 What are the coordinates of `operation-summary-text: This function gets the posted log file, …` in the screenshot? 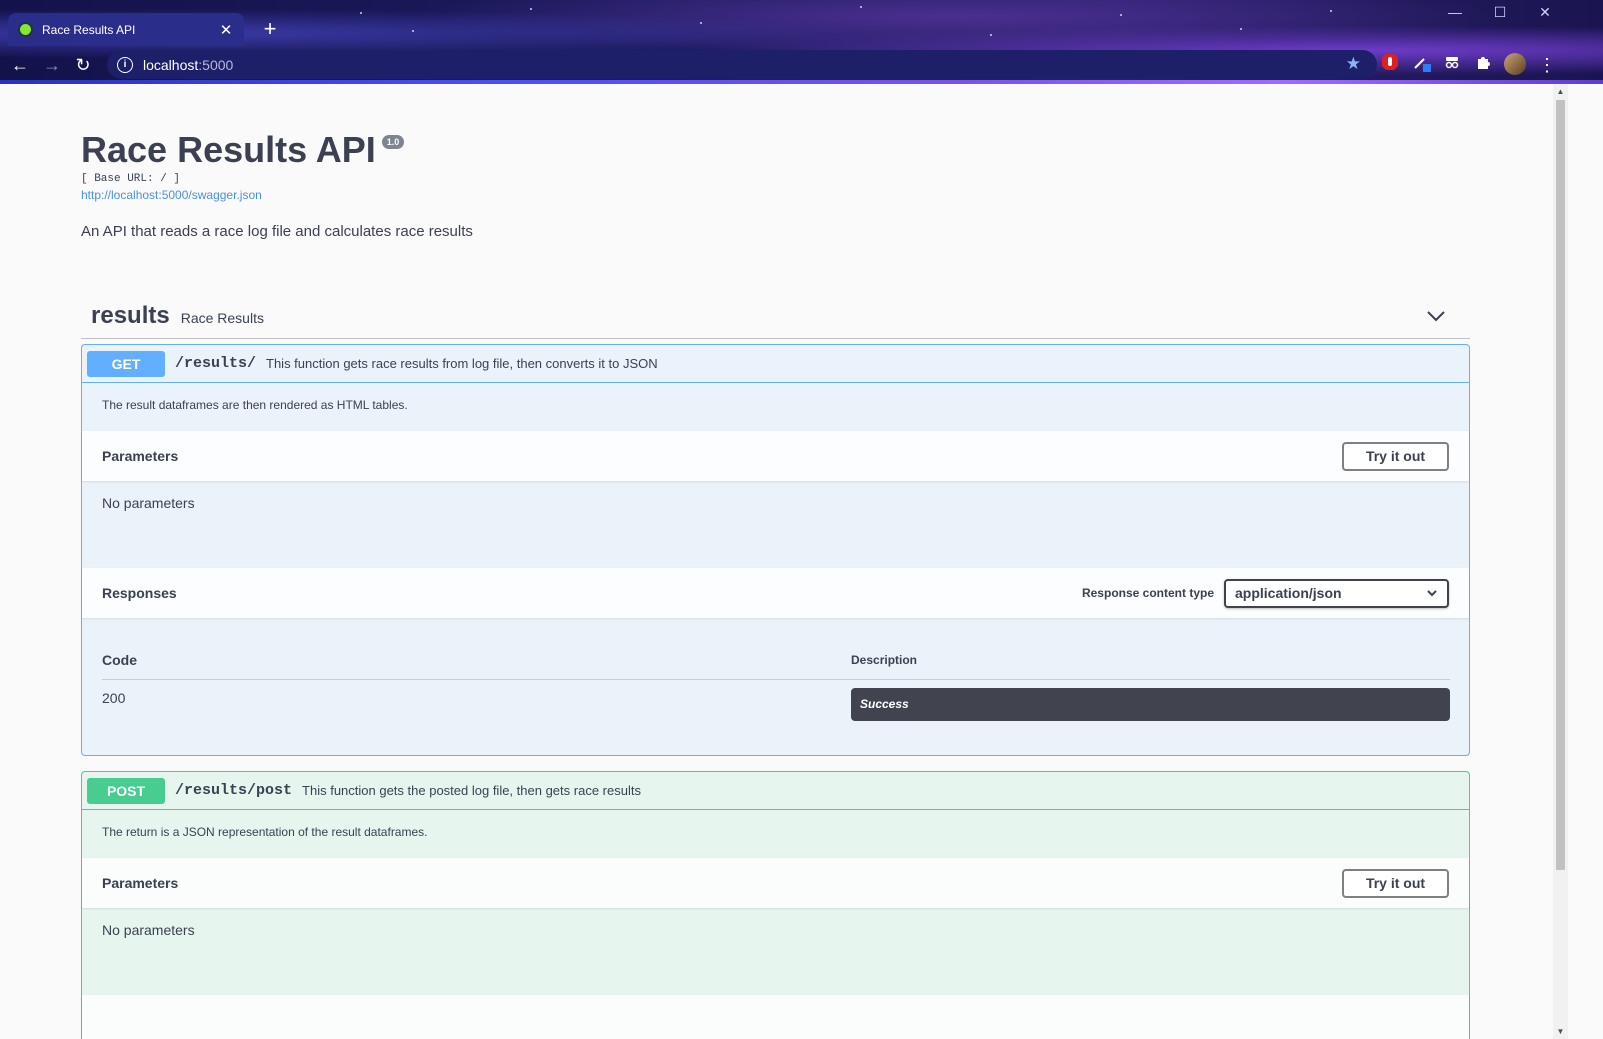 It's located at (471, 790).